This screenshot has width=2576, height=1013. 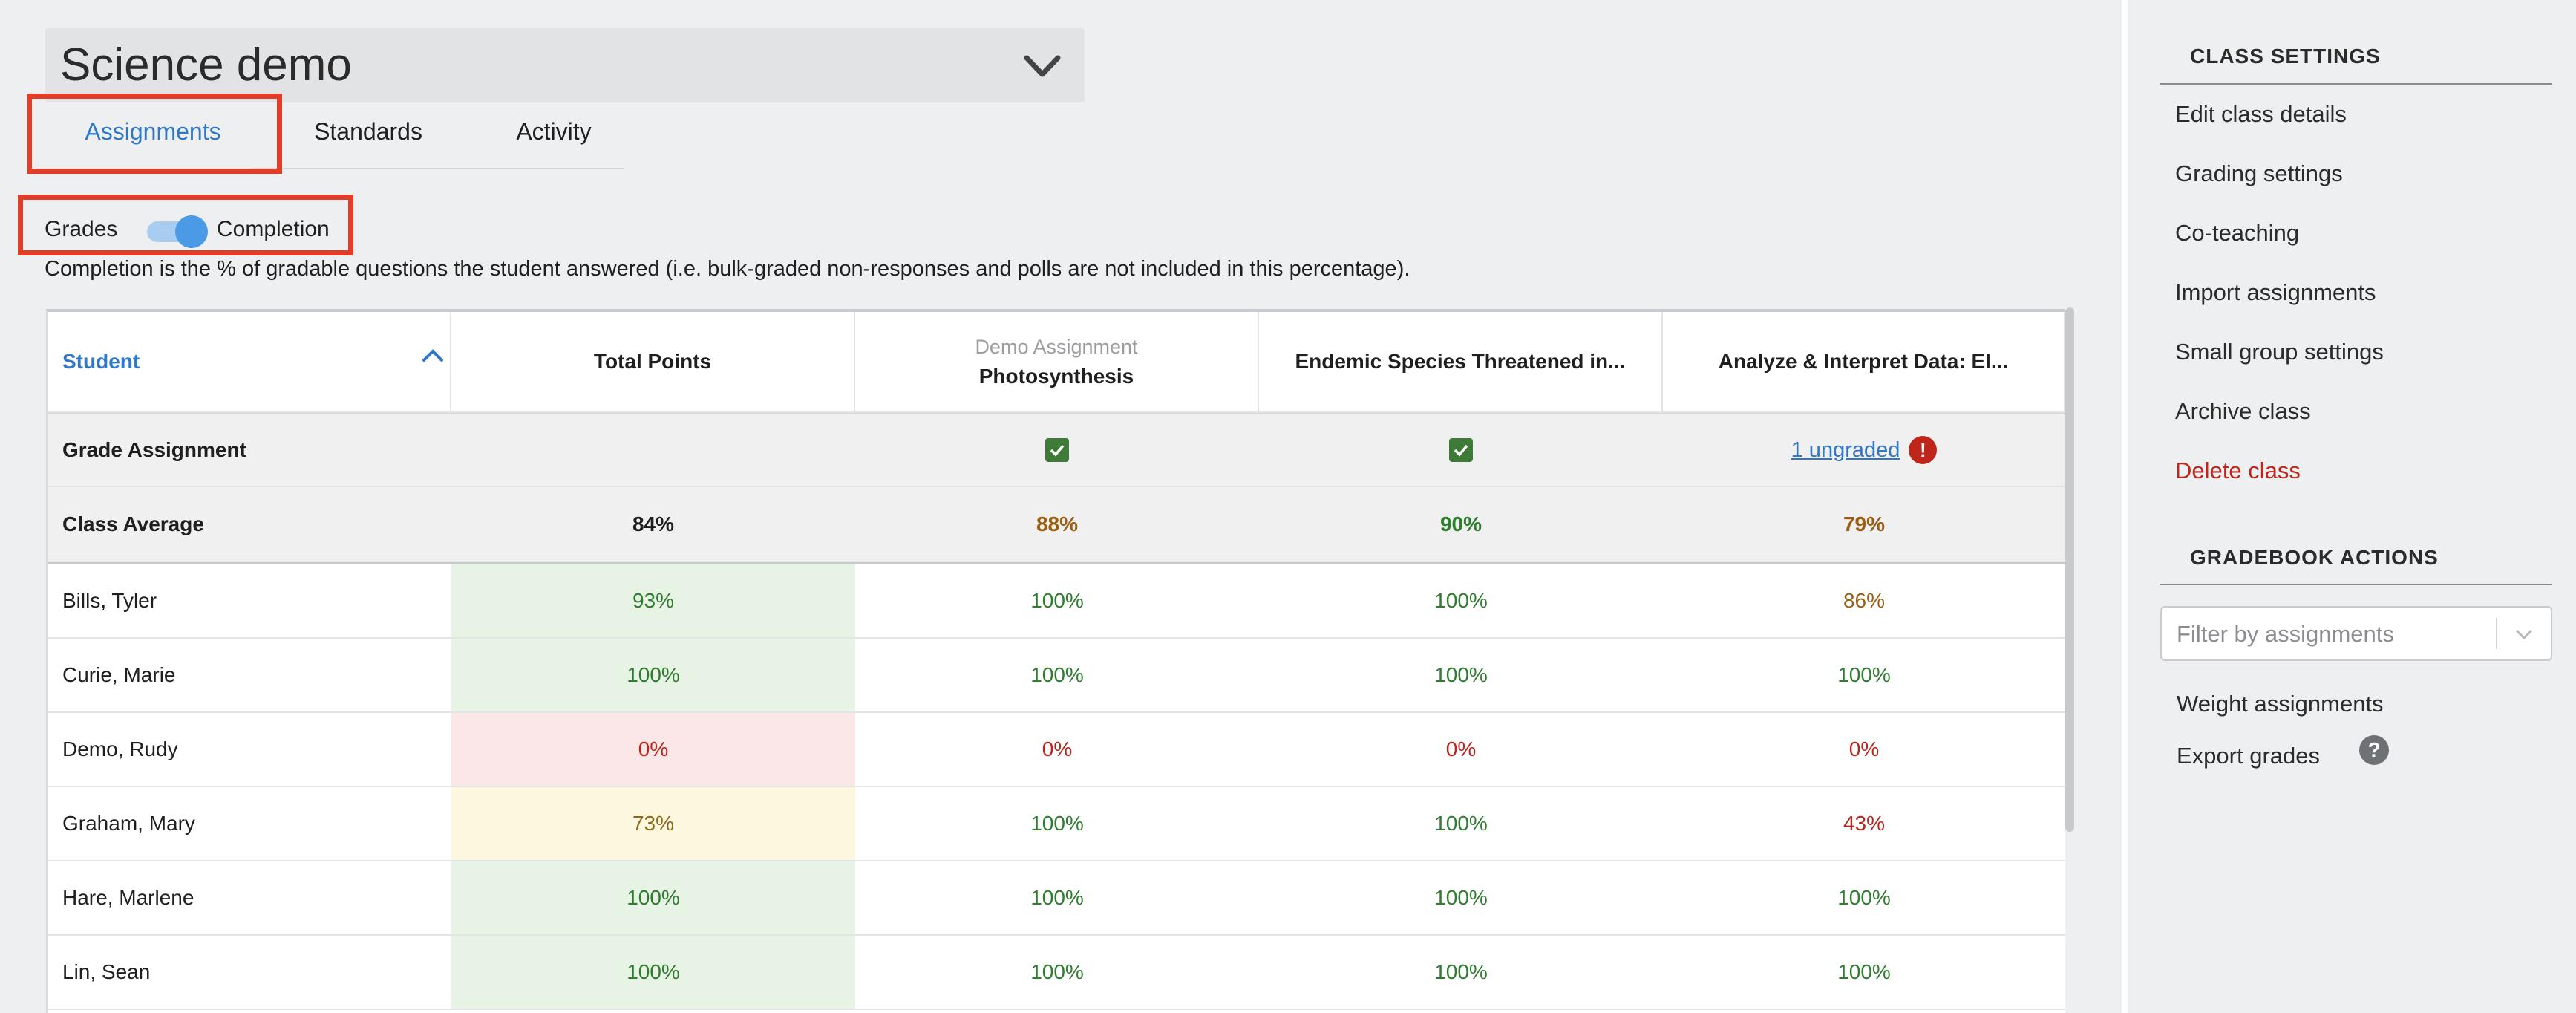 What do you see at coordinates (2243, 412) in the screenshot?
I see `archive-class-link: Archive class` at bounding box center [2243, 412].